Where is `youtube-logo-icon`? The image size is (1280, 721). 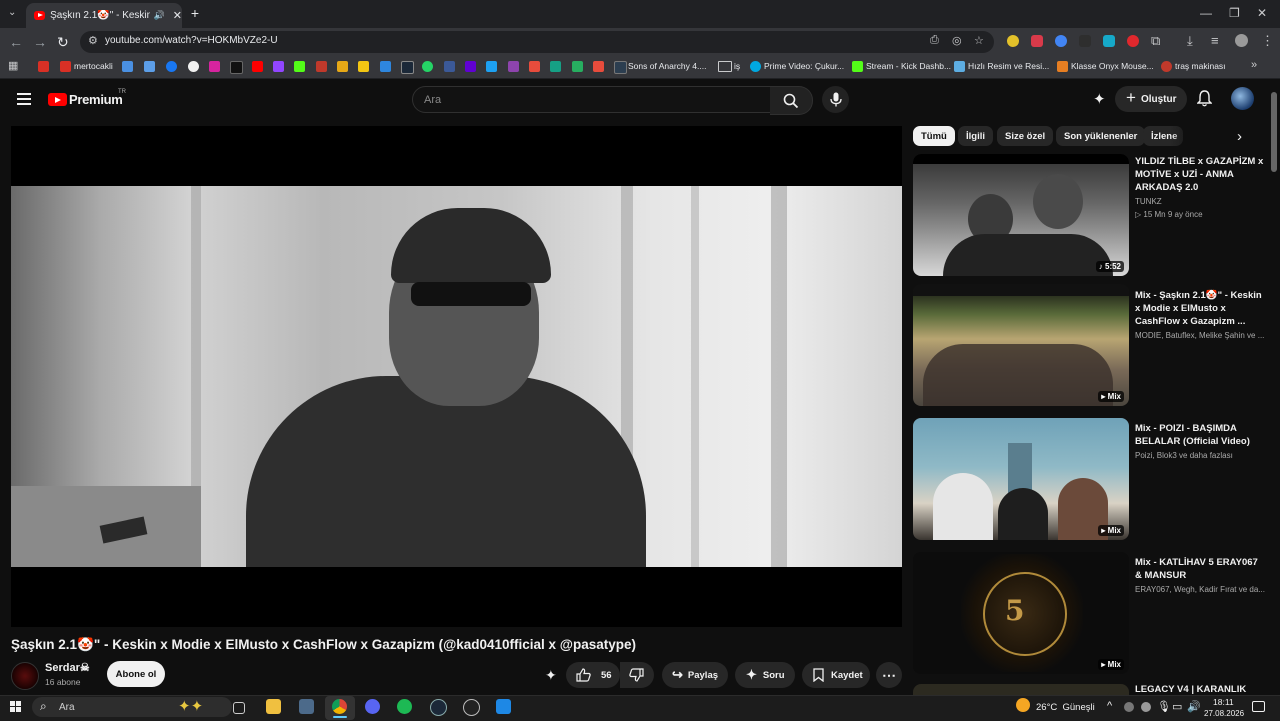
youtube-logo-icon is located at coordinates (57, 99).